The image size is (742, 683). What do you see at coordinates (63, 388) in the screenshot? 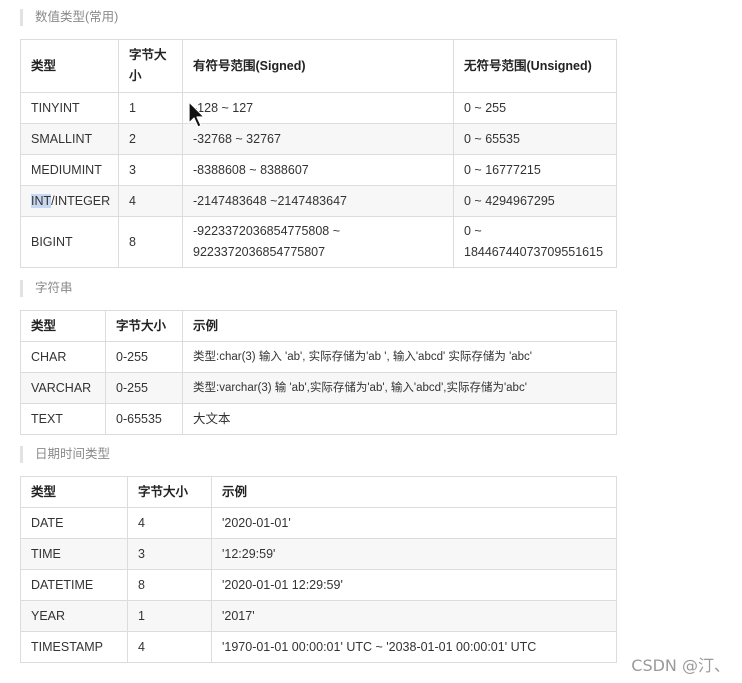
I see `cell-type: VARCHAR` at bounding box center [63, 388].